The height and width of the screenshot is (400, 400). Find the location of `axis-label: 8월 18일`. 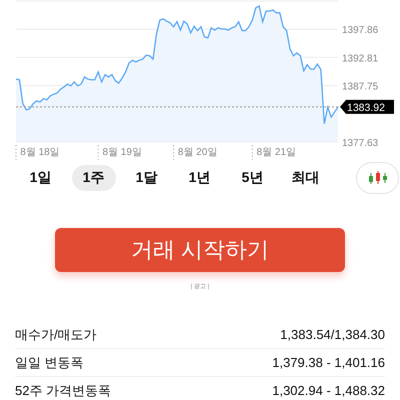

axis-label: 8월 18일 is located at coordinates (40, 152).